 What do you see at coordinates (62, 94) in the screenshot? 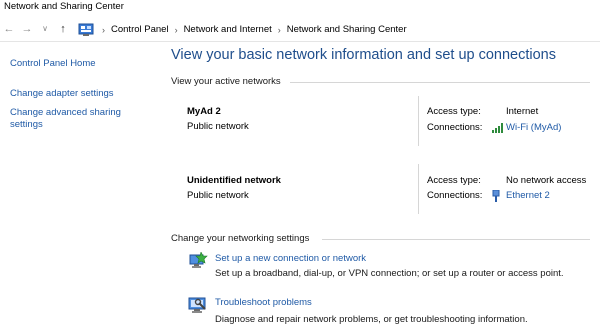
I see `sidebar-change-adapter-settings-link: Change adapter settings` at bounding box center [62, 94].